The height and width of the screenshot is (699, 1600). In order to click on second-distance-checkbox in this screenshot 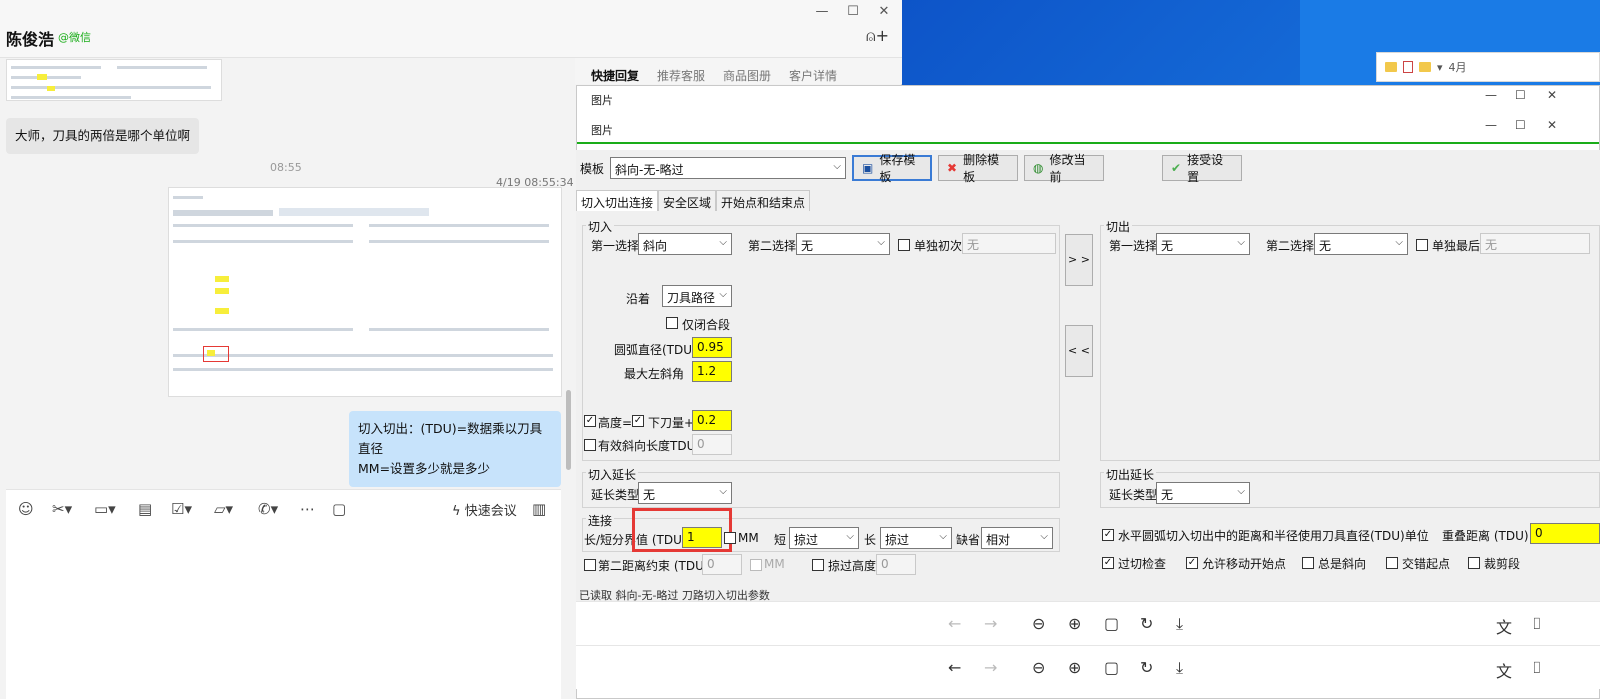, I will do `click(590, 565)`.